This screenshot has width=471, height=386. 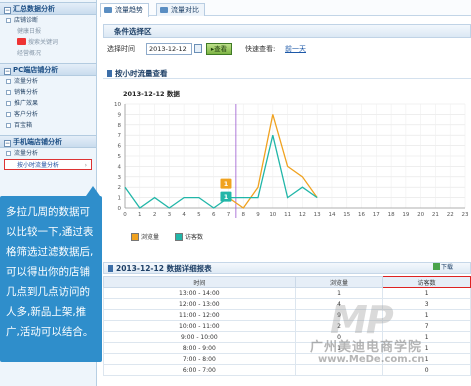 I want to click on sidebar-section-pc: − PC端店铺分析, so click(x=48, y=69).